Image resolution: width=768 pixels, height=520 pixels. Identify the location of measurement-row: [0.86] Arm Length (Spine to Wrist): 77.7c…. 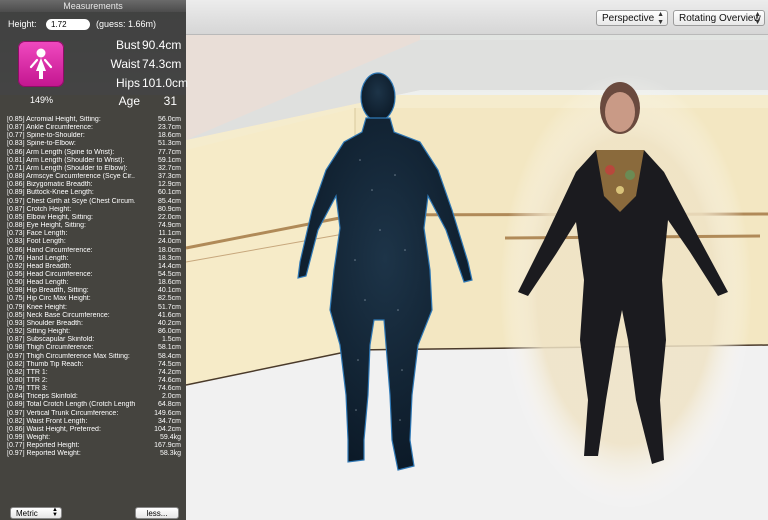
(95, 153).